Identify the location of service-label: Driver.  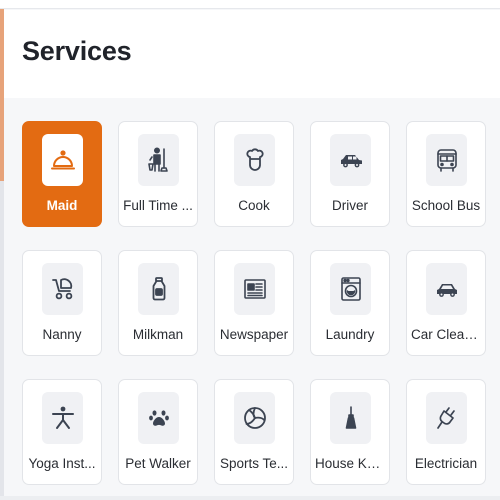
(350, 205).